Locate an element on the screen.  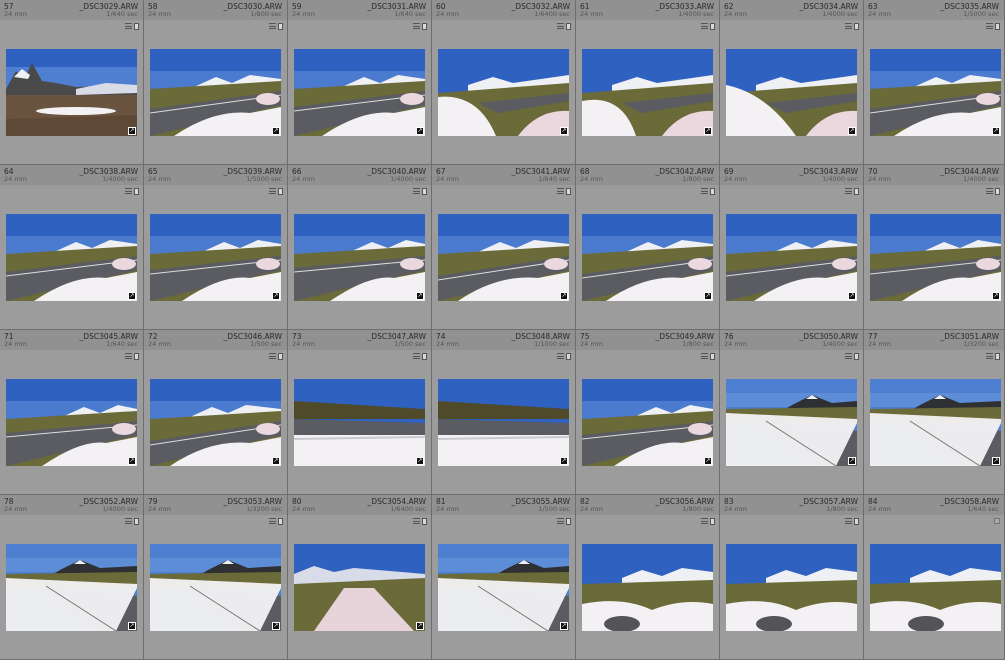
grid-cell: 70 _DSC3044.ARW 24 mm 1/4000 sec ↗ is located at coordinates (934, 247).